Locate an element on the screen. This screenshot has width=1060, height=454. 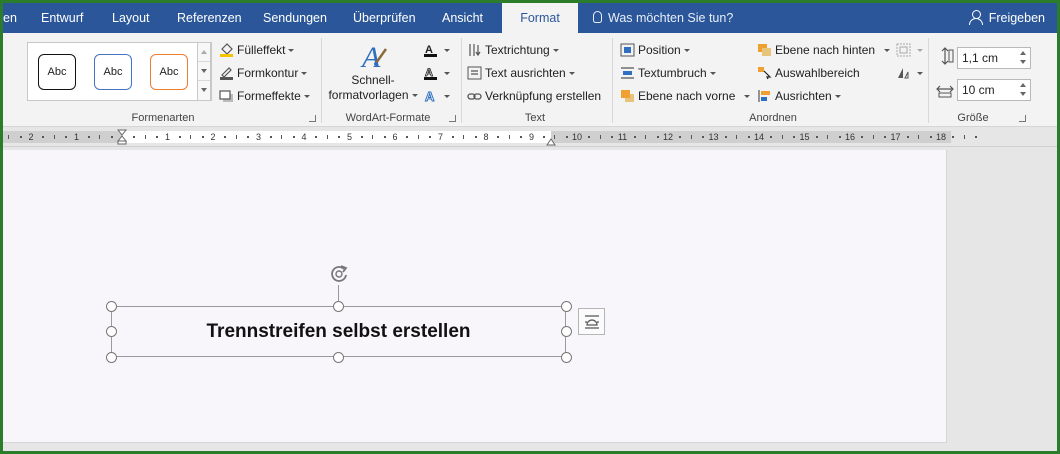
resize-handle-bottom is located at coordinates (338, 357).